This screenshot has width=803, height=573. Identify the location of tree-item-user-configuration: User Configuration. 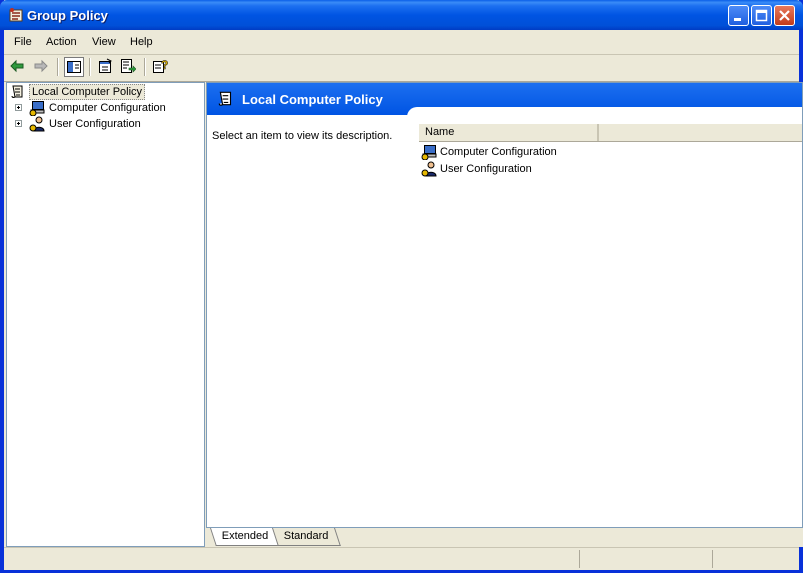
(102, 124).